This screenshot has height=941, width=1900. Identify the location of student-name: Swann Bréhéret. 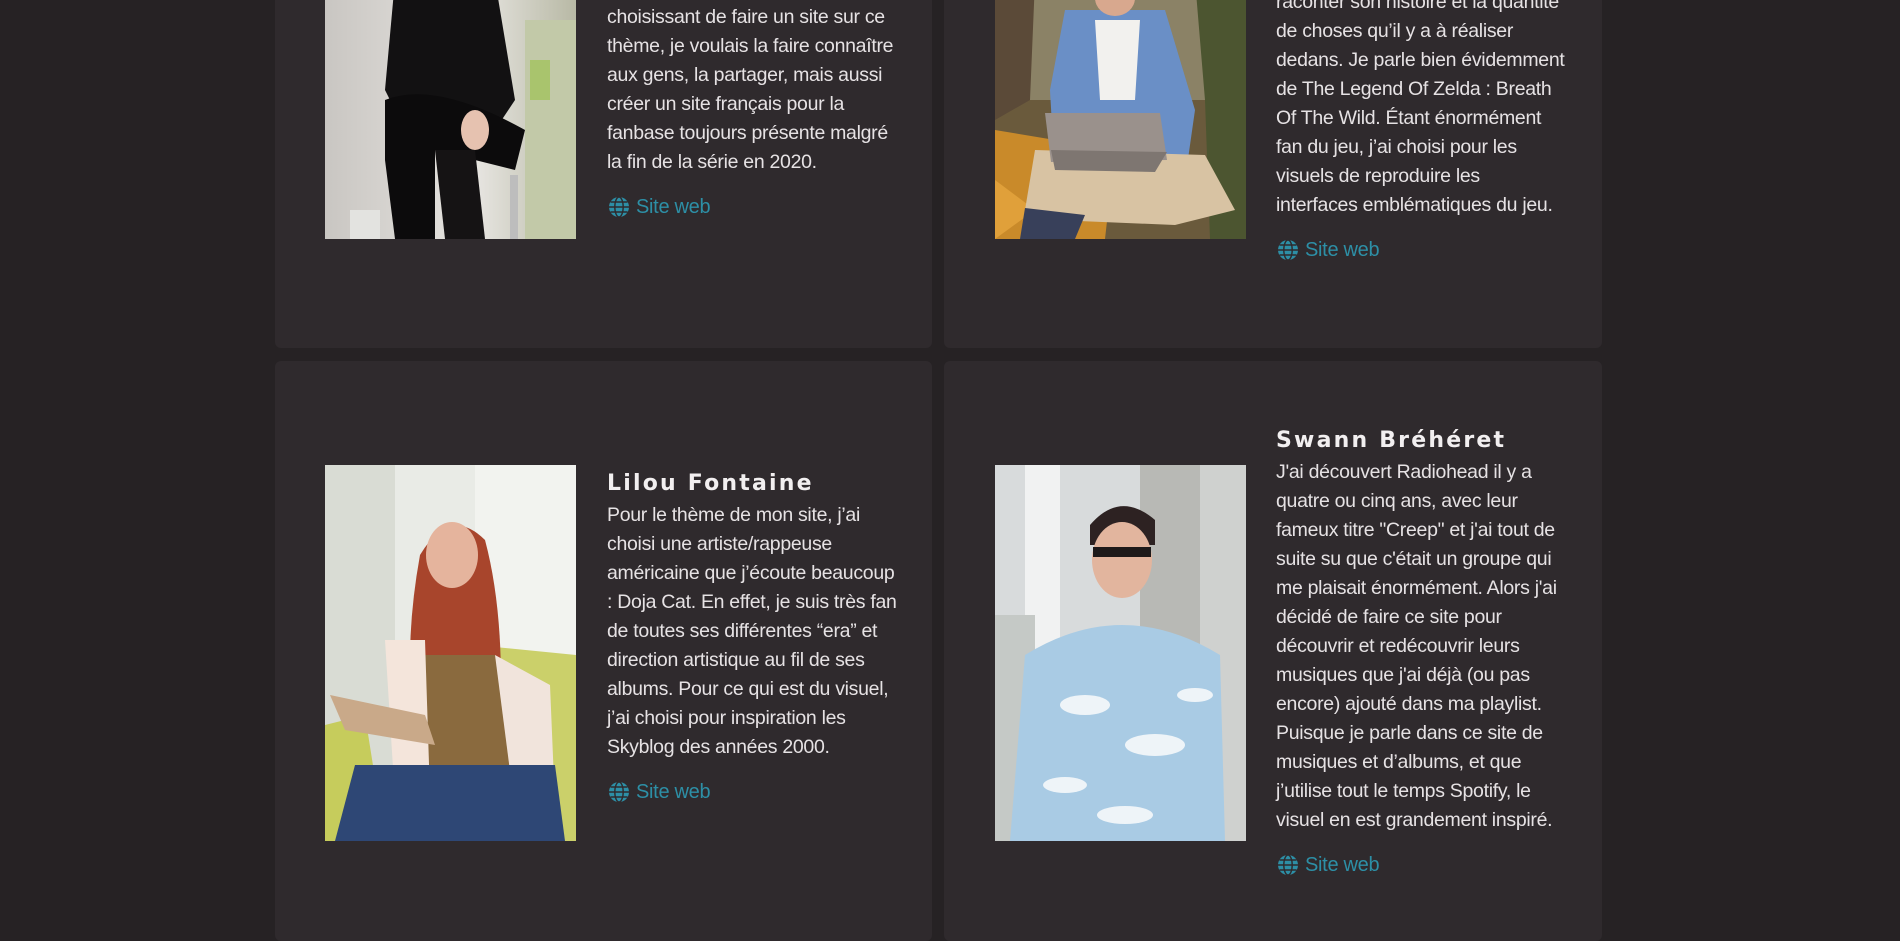
(1391, 440).